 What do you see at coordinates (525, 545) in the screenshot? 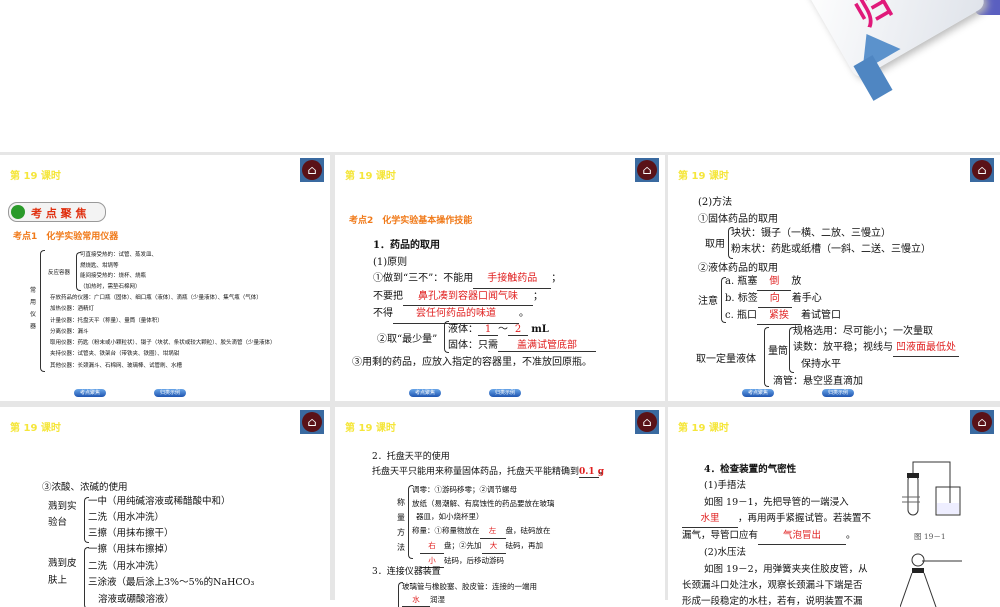
I see `text: 砝码，再加` at bounding box center [525, 545].